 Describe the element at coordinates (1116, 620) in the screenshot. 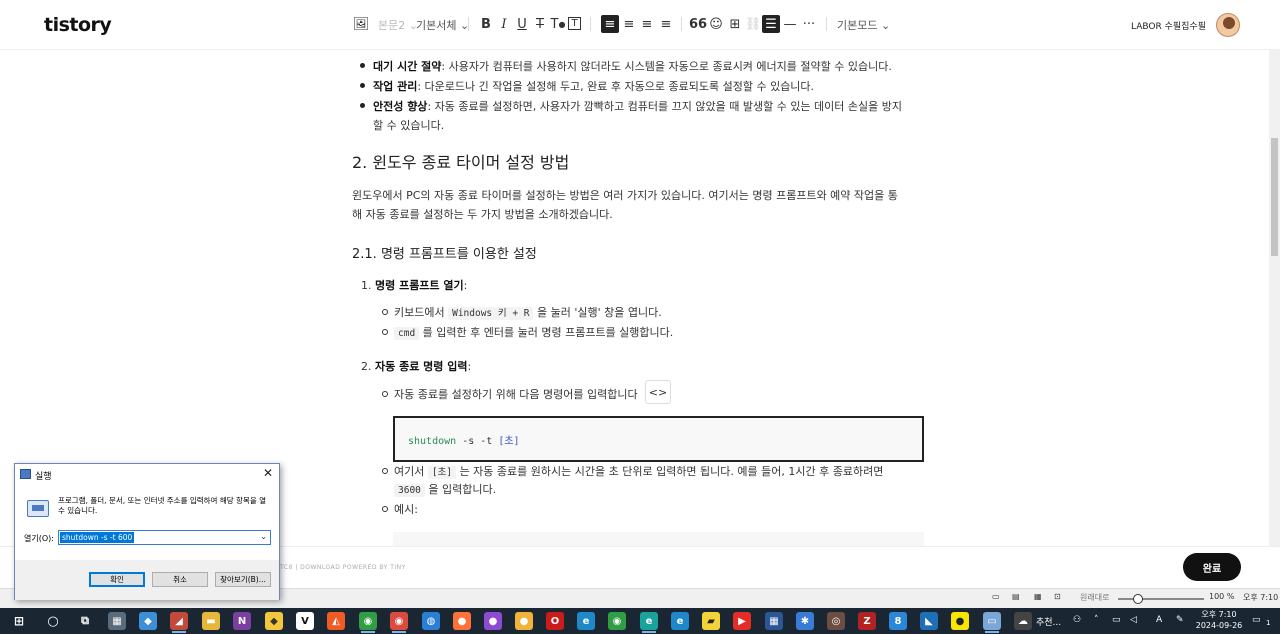

I see `network-icon: ▭` at that location.